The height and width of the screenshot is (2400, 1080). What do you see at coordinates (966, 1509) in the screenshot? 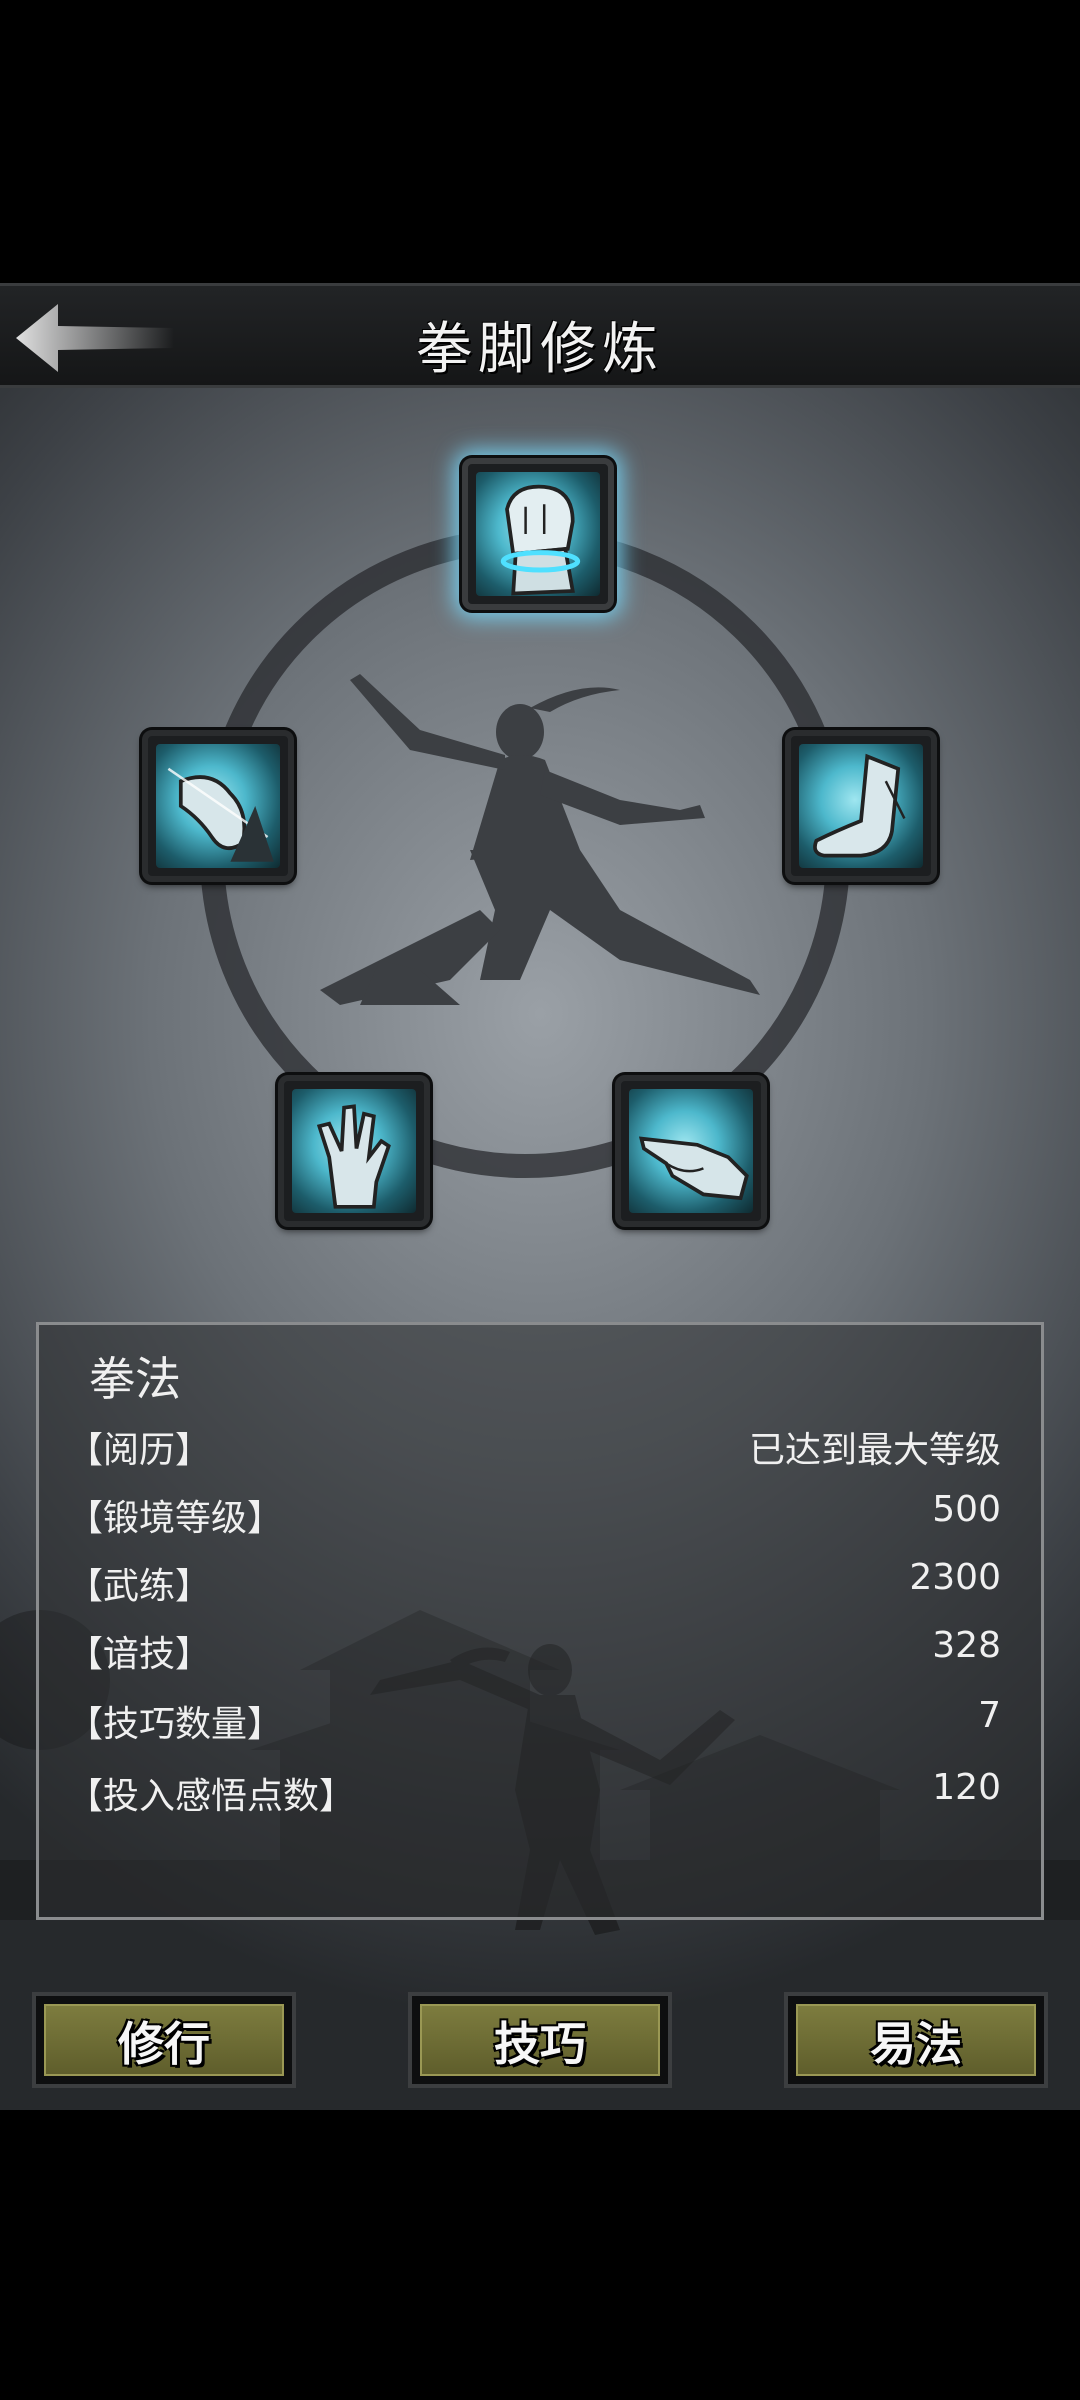
I see `stat-value: 500` at bounding box center [966, 1509].